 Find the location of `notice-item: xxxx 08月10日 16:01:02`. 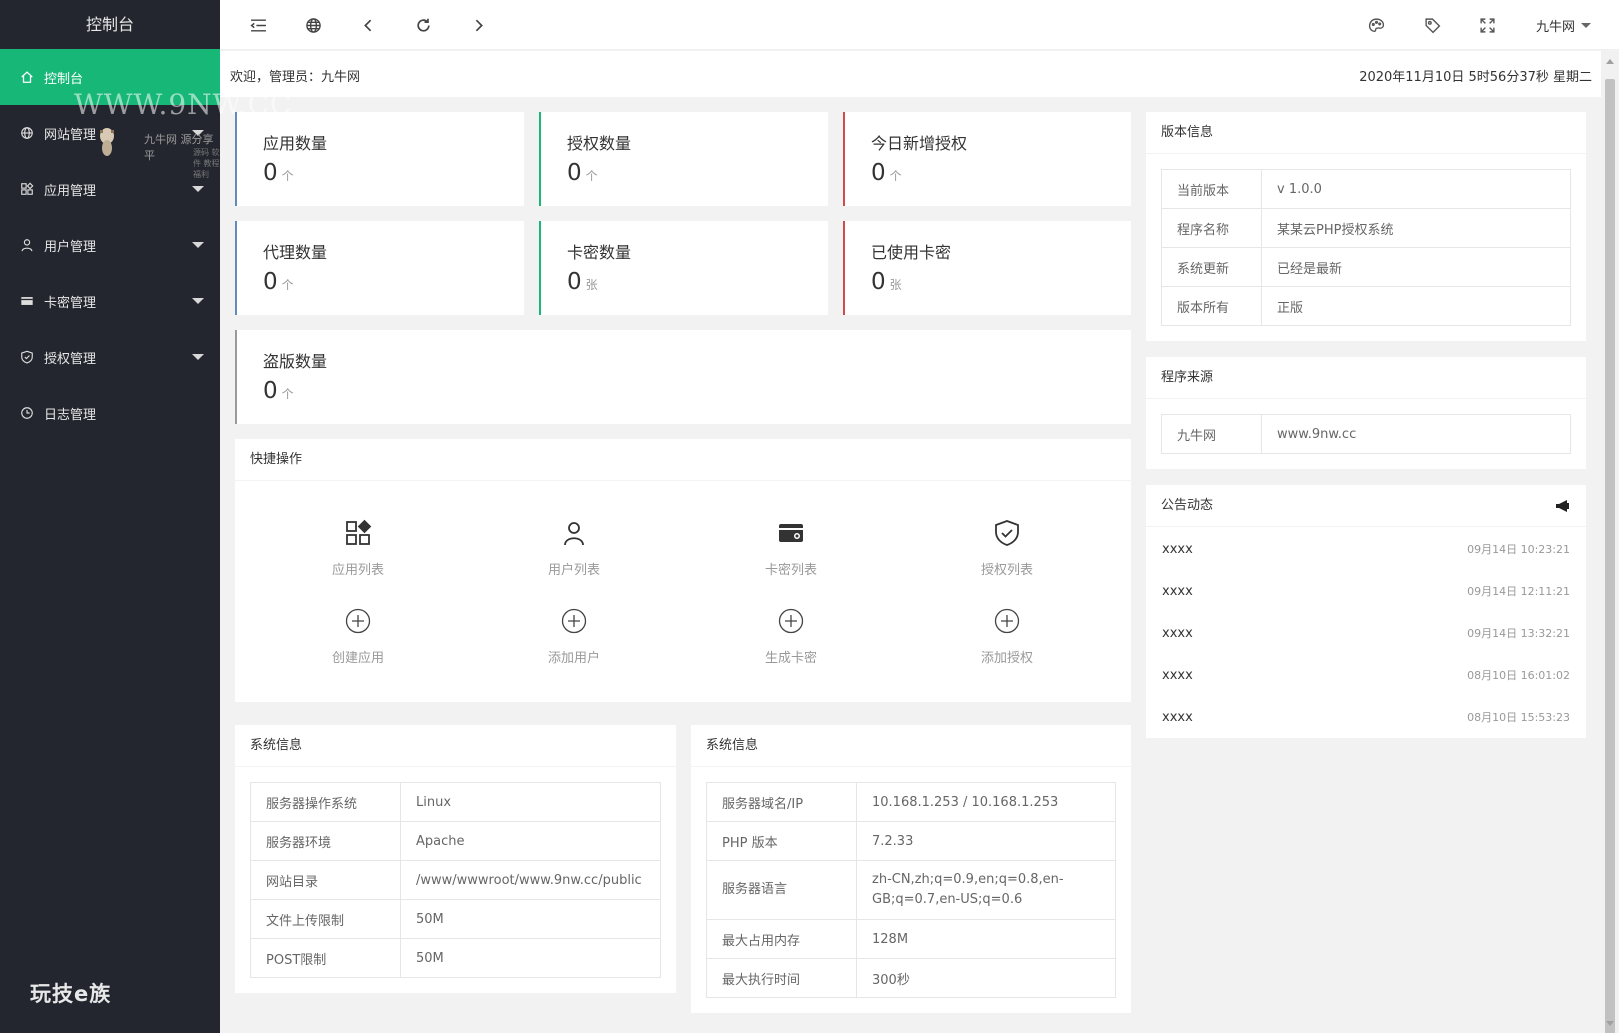

notice-item: xxxx 08月10日 16:01:02 is located at coordinates (1366, 675).